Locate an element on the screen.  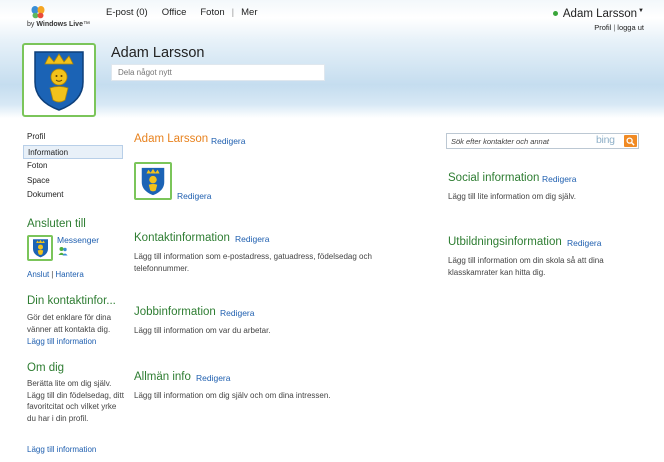
connect-link: Anslut is located at coordinates (38, 274).